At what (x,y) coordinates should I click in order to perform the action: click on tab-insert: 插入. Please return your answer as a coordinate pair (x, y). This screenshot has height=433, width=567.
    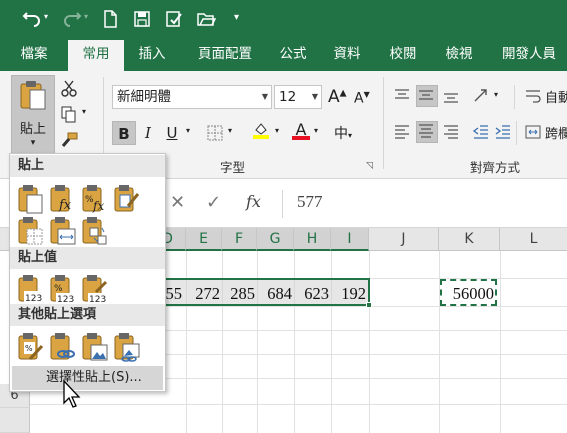
    Looking at the image, I should click on (152, 55).